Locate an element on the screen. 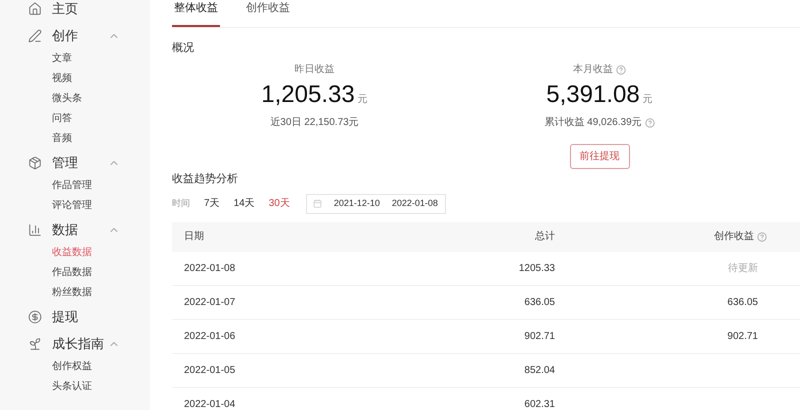  section-title: 收益趋势分析 is located at coordinates (205, 179).